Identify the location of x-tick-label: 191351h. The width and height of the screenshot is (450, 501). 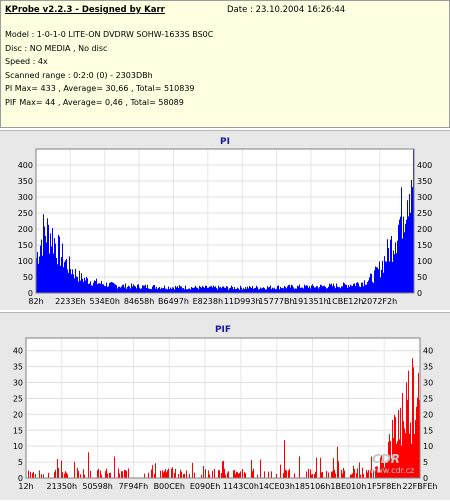
(311, 301).